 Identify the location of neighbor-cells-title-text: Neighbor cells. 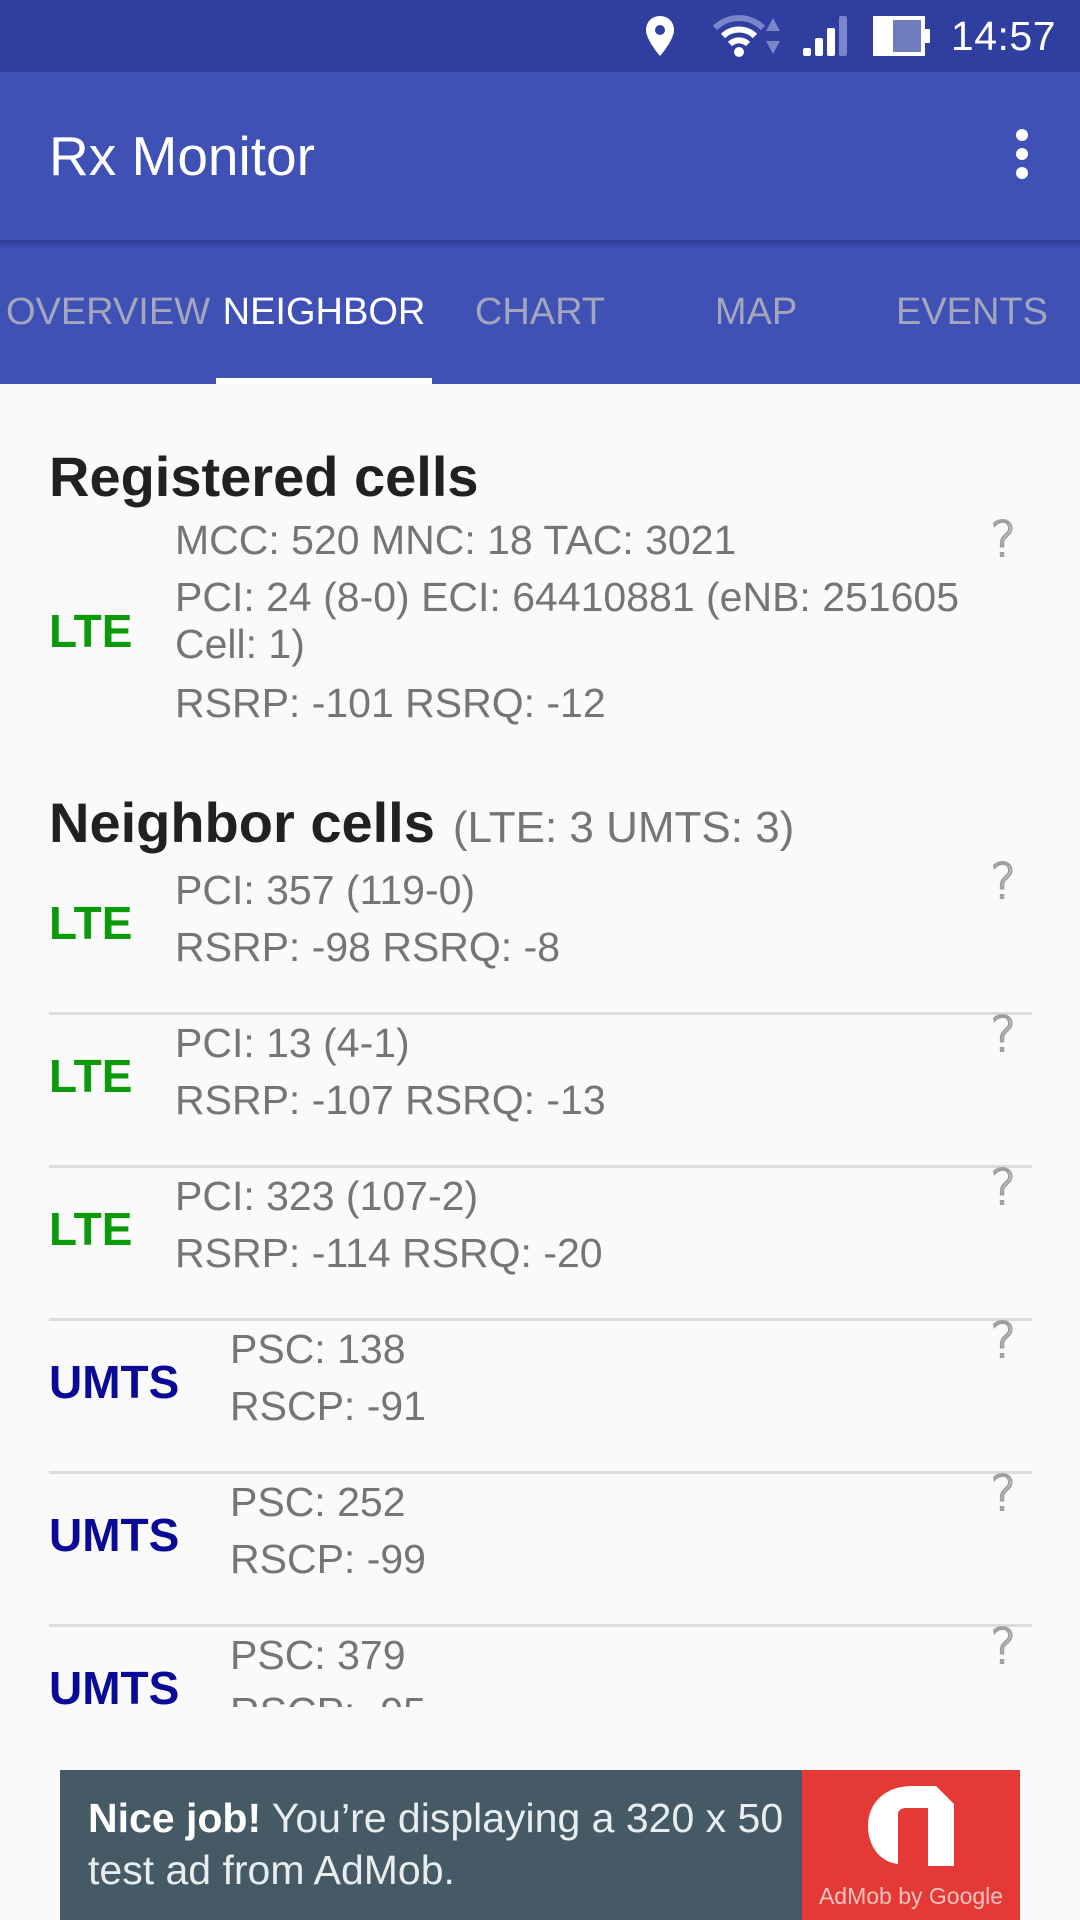
(242, 822).